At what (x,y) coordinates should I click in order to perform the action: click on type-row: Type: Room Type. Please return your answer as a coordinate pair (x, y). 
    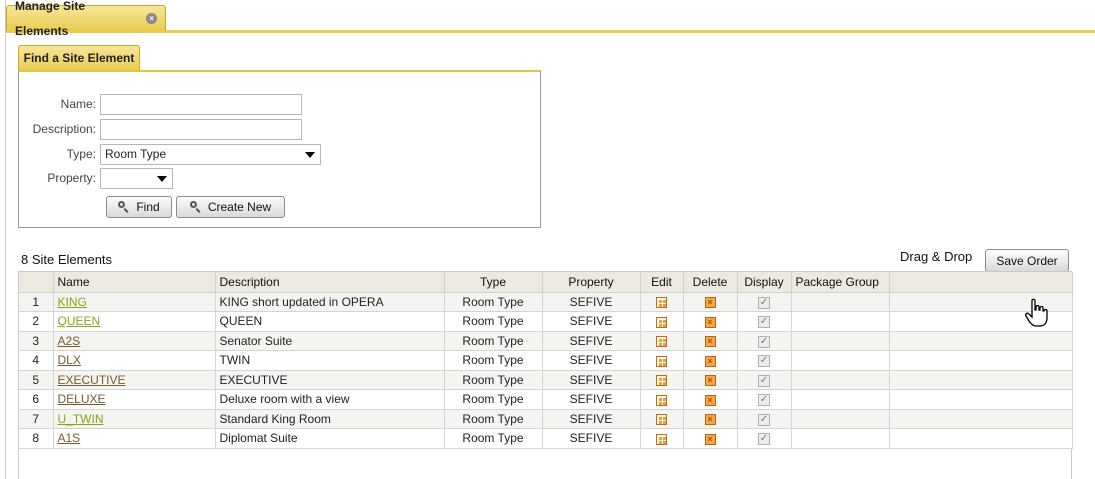
    Looking at the image, I should click on (170, 154).